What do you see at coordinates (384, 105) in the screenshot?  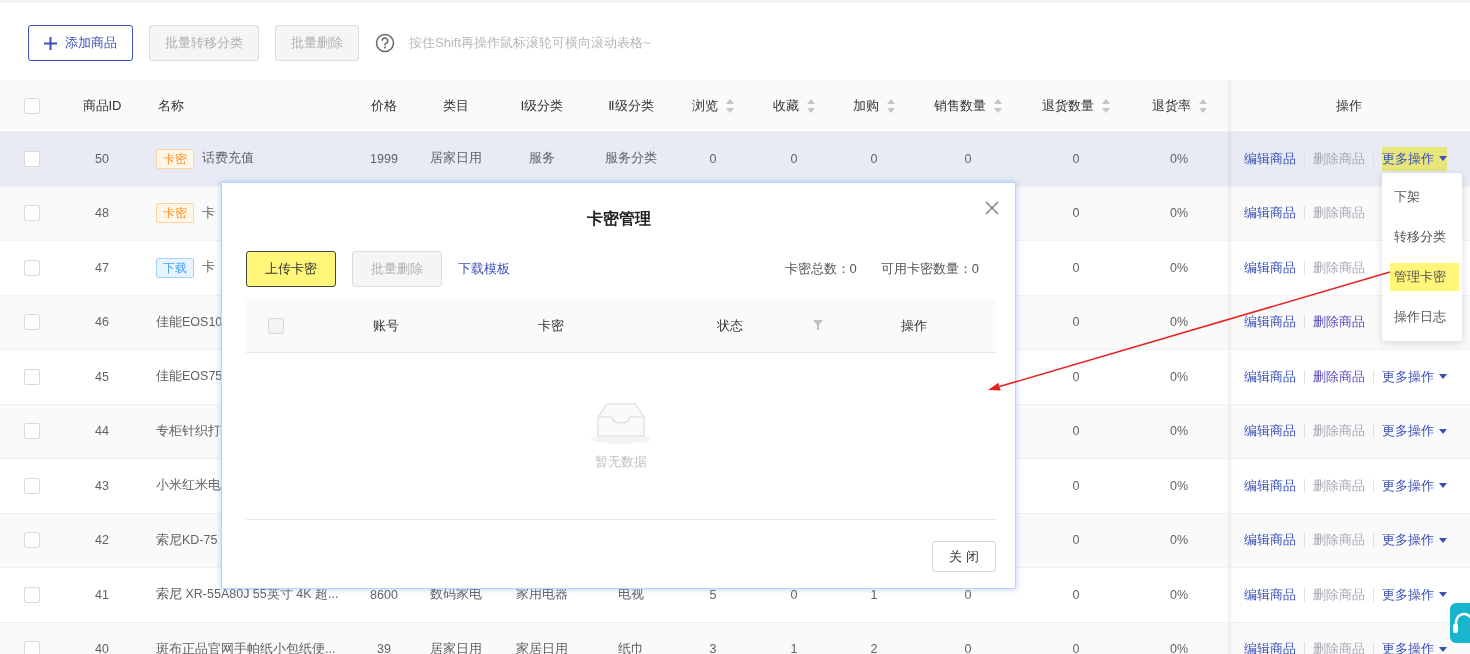 I see `column-header: 价格` at bounding box center [384, 105].